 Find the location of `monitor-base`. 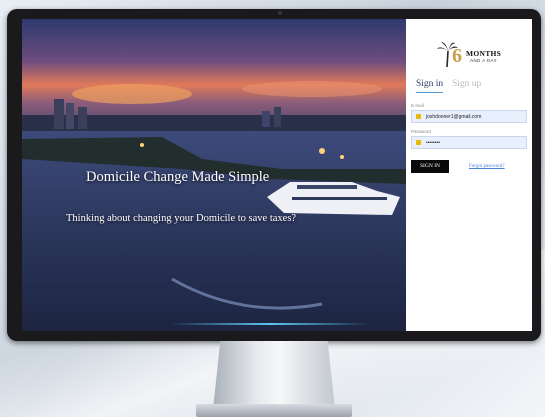

monitor-base is located at coordinates (274, 410).